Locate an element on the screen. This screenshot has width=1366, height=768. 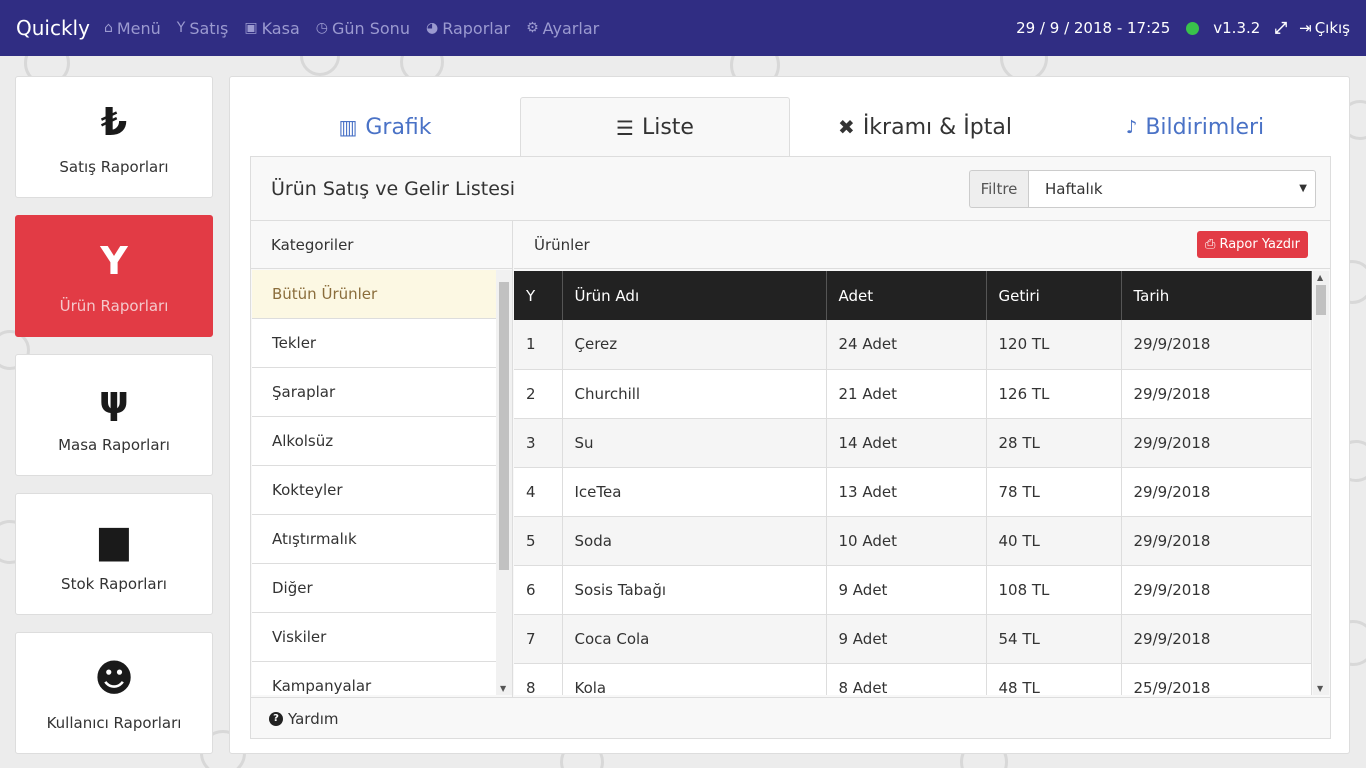
tab-complimentary-cancel-label: İkramı & İptal is located at coordinates (937, 127).